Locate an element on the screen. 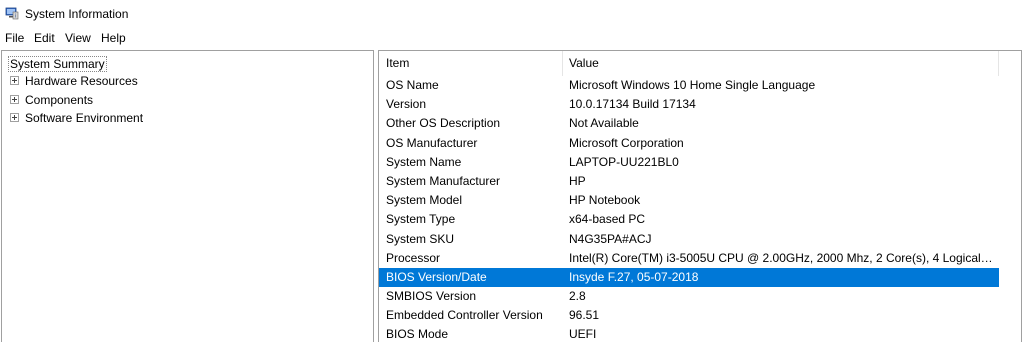  cell-item: BIOS Version/Date is located at coordinates (436, 276).